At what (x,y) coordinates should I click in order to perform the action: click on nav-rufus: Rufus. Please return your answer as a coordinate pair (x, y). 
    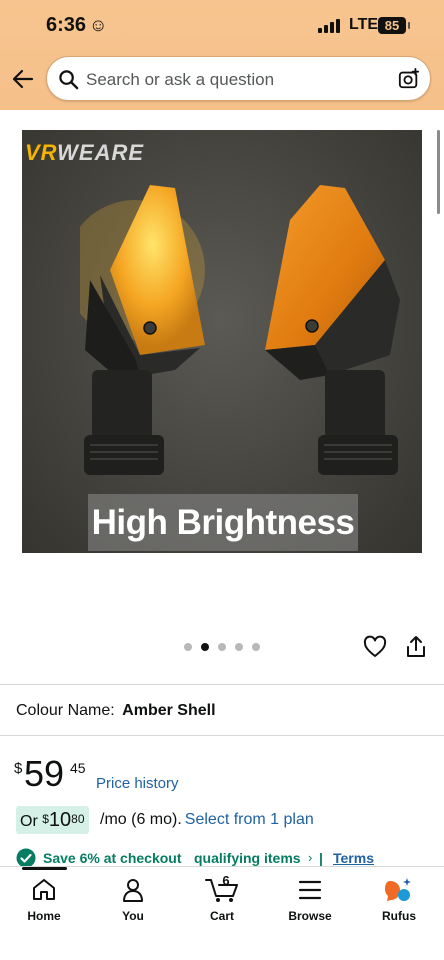
    Looking at the image, I should click on (399, 900).